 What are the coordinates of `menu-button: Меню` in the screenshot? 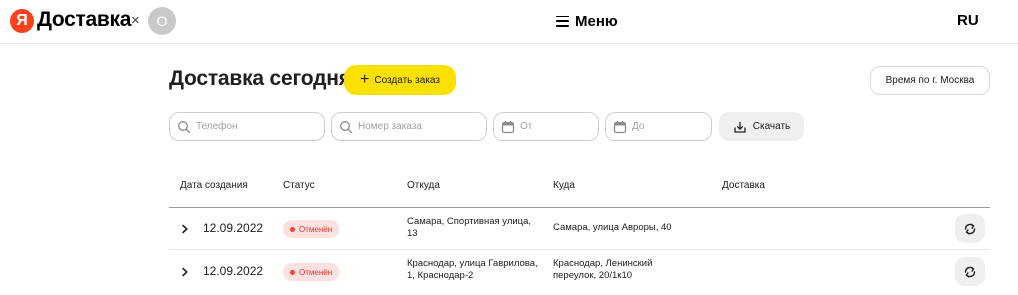 It's located at (587, 21).